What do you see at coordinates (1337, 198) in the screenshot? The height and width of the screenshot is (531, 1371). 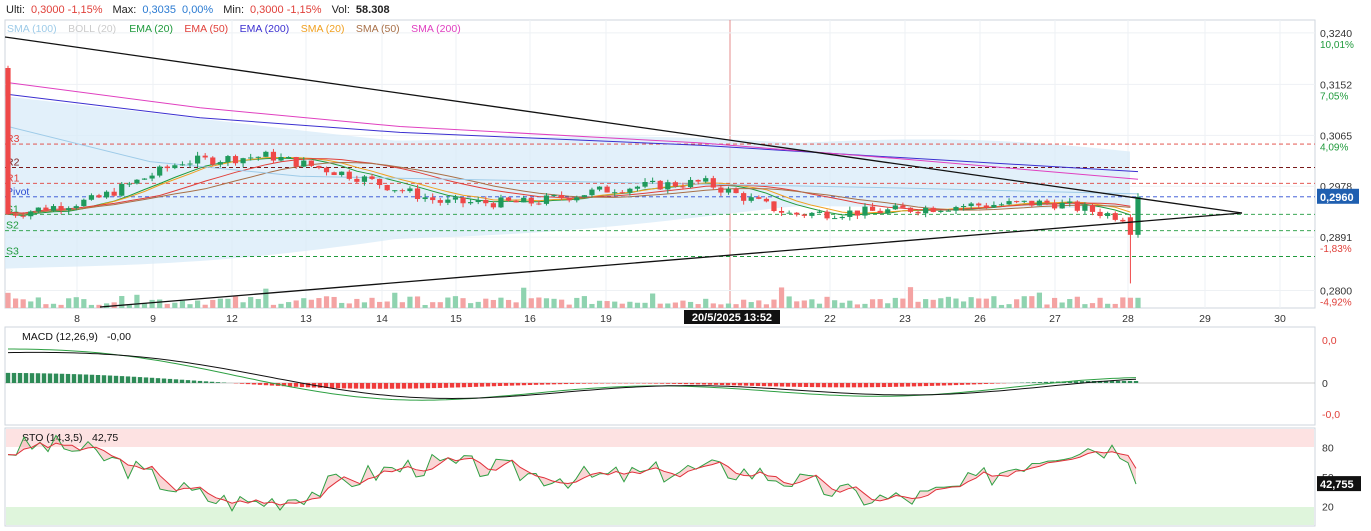 I see `current-price-label: 0,2960` at bounding box center [1337, 198].